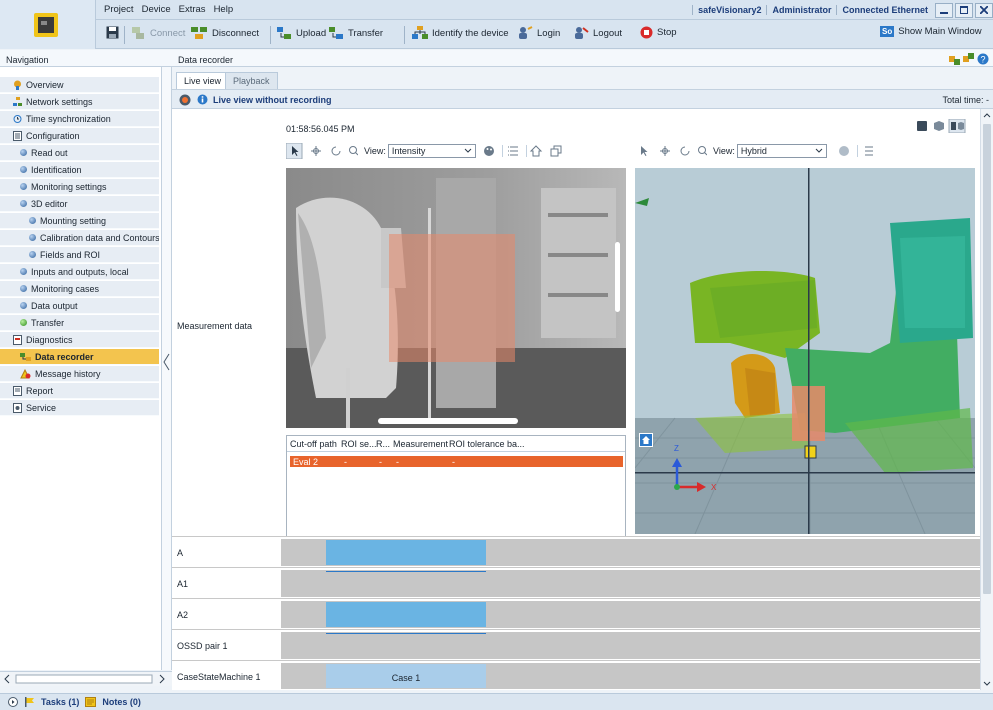  I want to click on nav-item-message-history: Message history, so click(79, 374).